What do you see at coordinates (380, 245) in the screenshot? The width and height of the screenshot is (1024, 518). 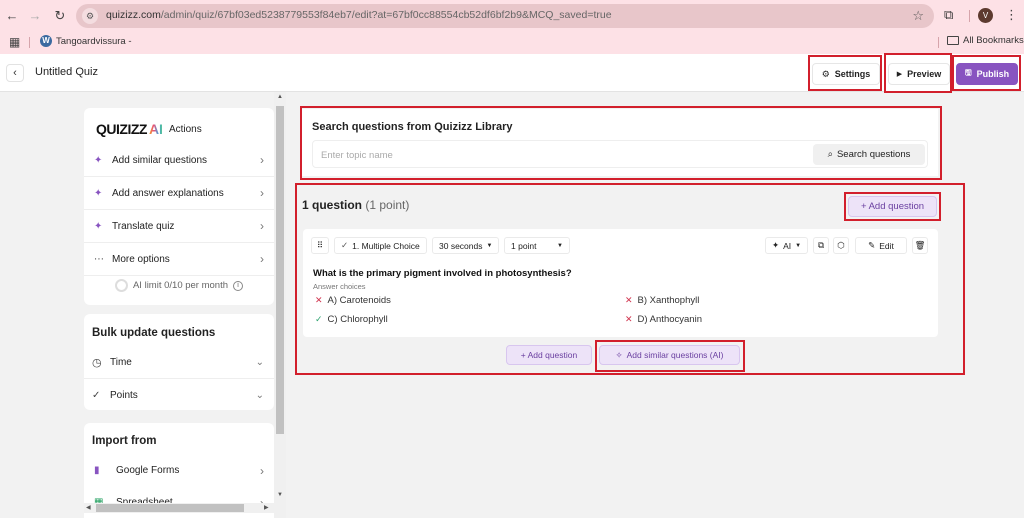 I see `question-type-pill: ✓ 1. Multiple Choice` at bounding box center [380, 245].